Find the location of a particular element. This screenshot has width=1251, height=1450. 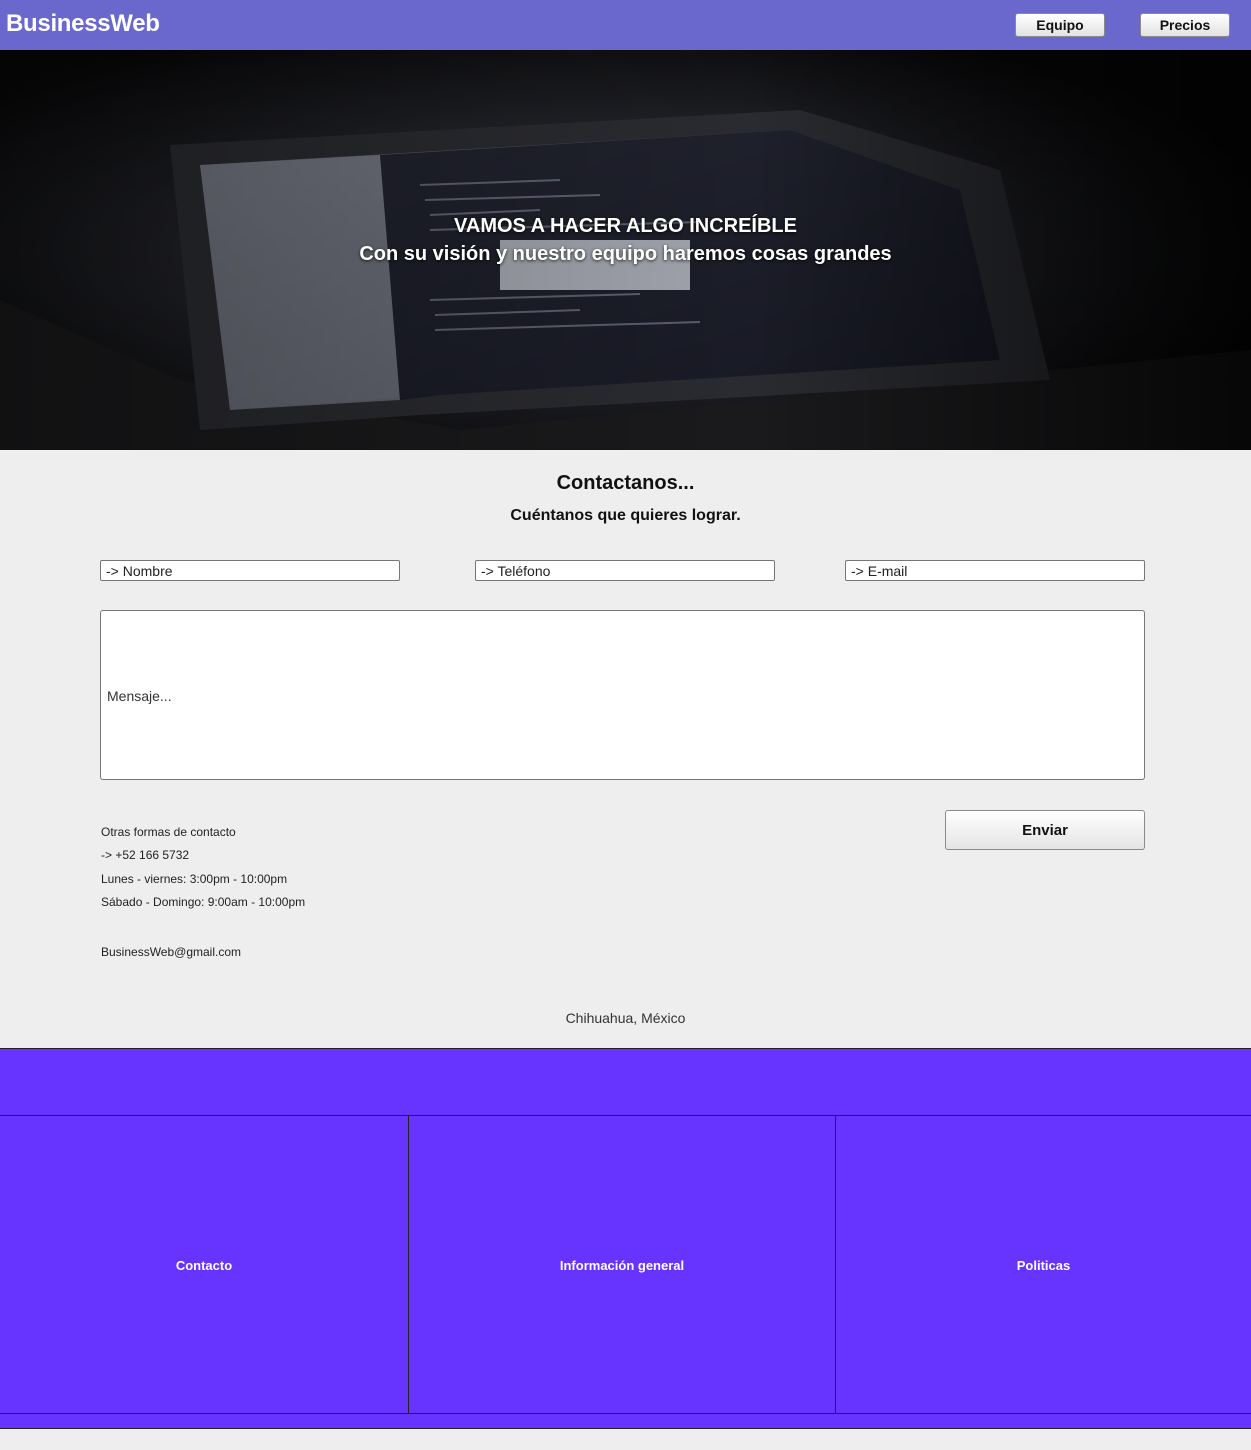

nav-precios-button: Precios is located at coordinates (1185, 25).